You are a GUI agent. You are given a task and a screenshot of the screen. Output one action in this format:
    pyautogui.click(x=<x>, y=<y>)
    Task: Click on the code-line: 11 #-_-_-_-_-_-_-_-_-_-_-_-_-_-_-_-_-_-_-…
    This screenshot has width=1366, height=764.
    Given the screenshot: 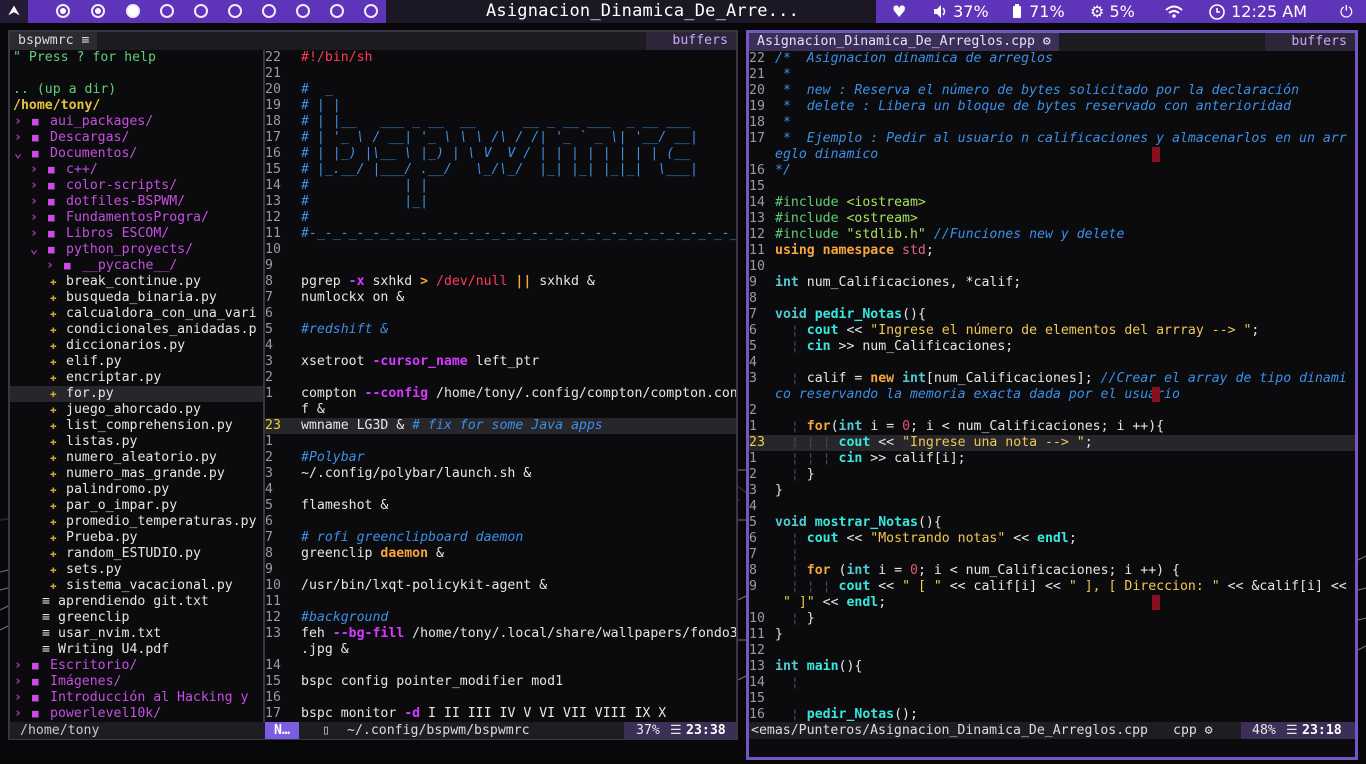 What is the action you would take?
    pyautogui.click(x=500, y=234)
    